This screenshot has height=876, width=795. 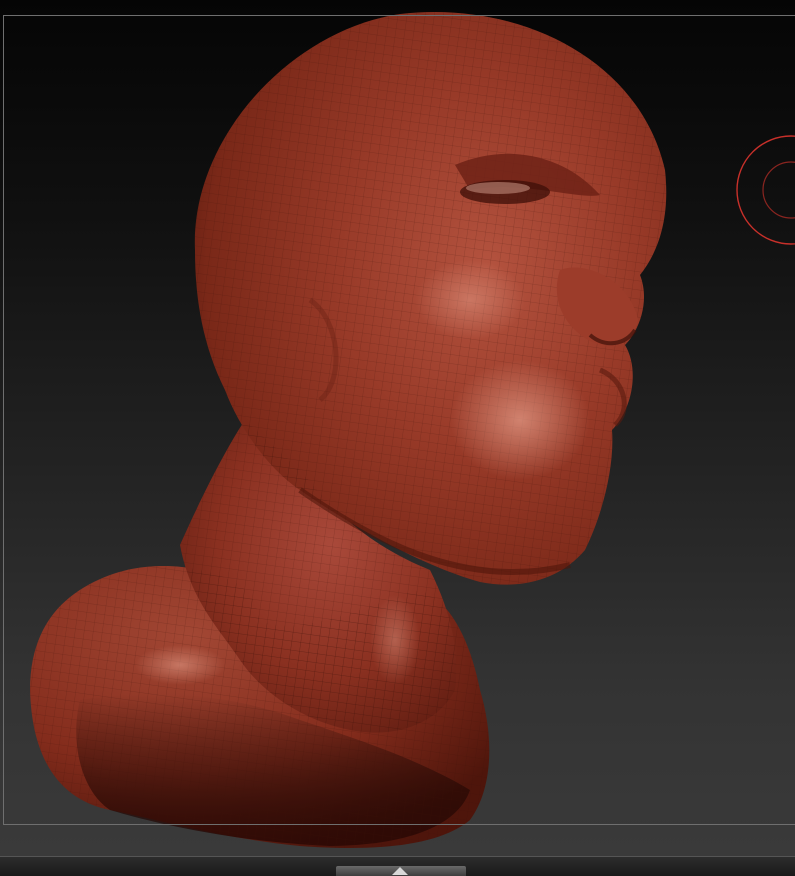 I want to click on rotate-gizmo-icon, so click(x=765, y=190).